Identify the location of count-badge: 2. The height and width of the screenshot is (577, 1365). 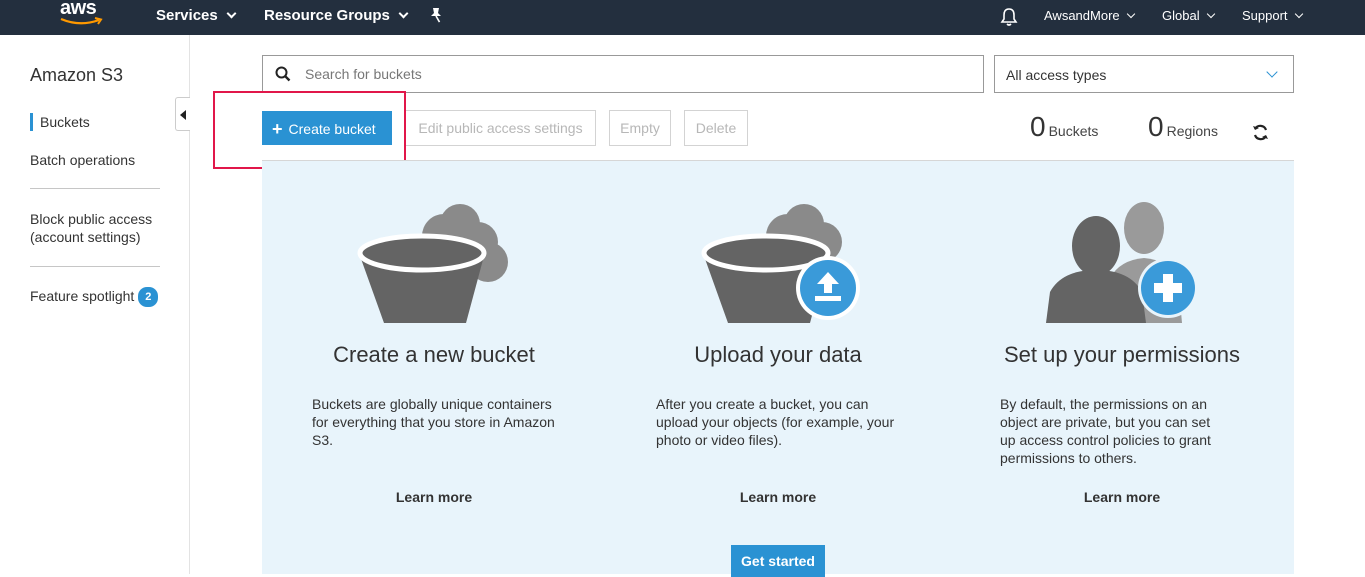
(148, 297).